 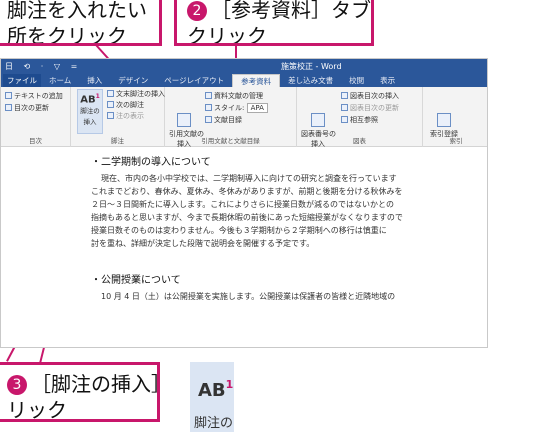 I want to click on manage-sources-icon, so click(x=208, y=95).